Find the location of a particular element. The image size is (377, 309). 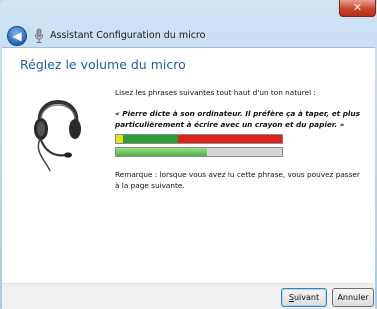

page-heading: Réglez le volume du micro is located at coordinates (103, 64).